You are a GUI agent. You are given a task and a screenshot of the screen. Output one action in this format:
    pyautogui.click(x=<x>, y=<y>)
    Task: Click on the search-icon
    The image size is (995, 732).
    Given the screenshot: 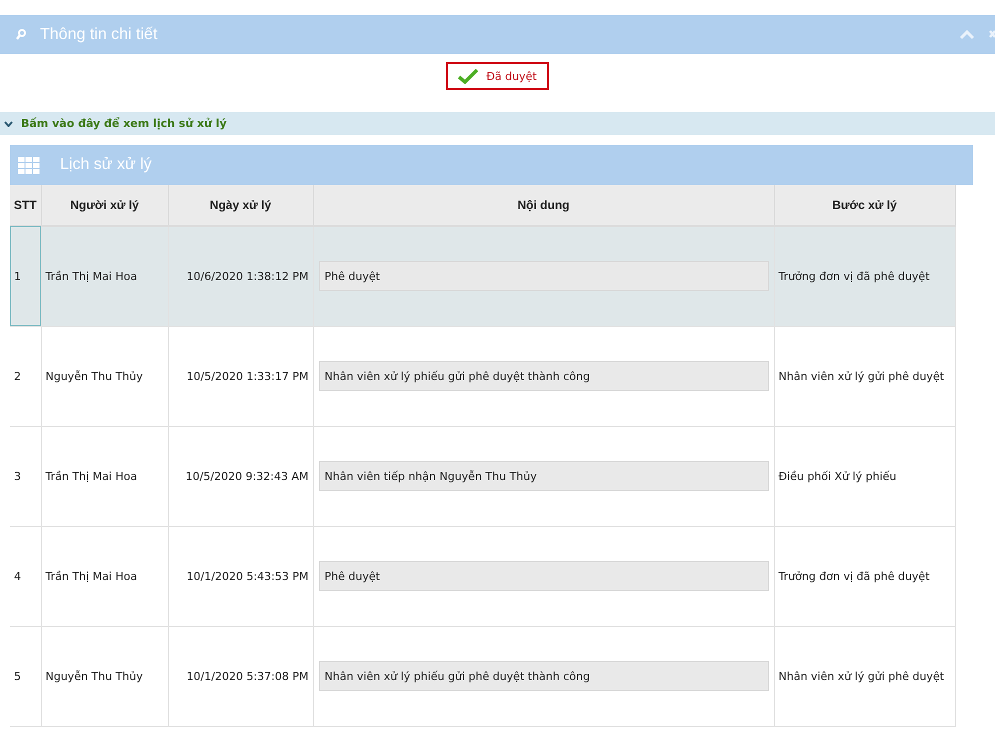 What is the action you would take?
    pyautogui.click(x=21, y=34)
    